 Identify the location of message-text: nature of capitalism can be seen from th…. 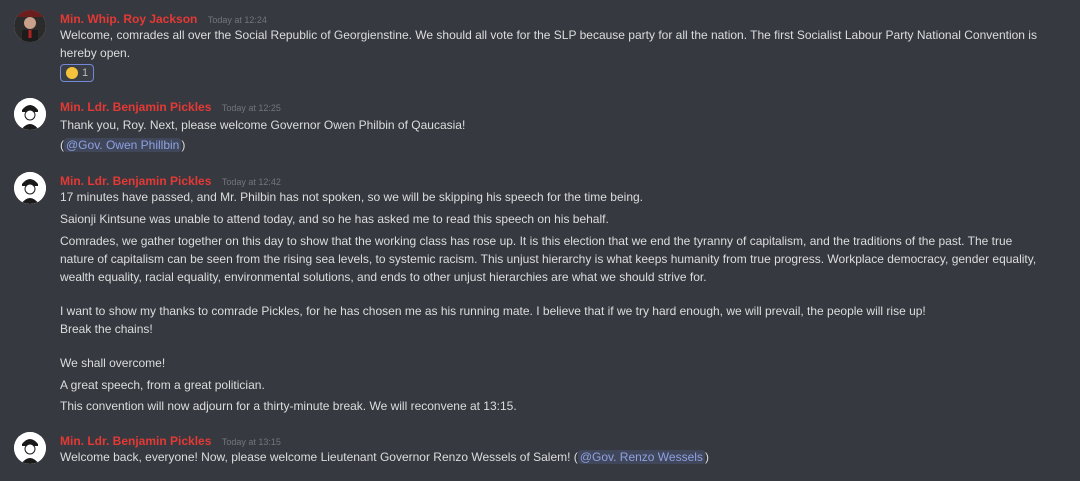
(548, 259).